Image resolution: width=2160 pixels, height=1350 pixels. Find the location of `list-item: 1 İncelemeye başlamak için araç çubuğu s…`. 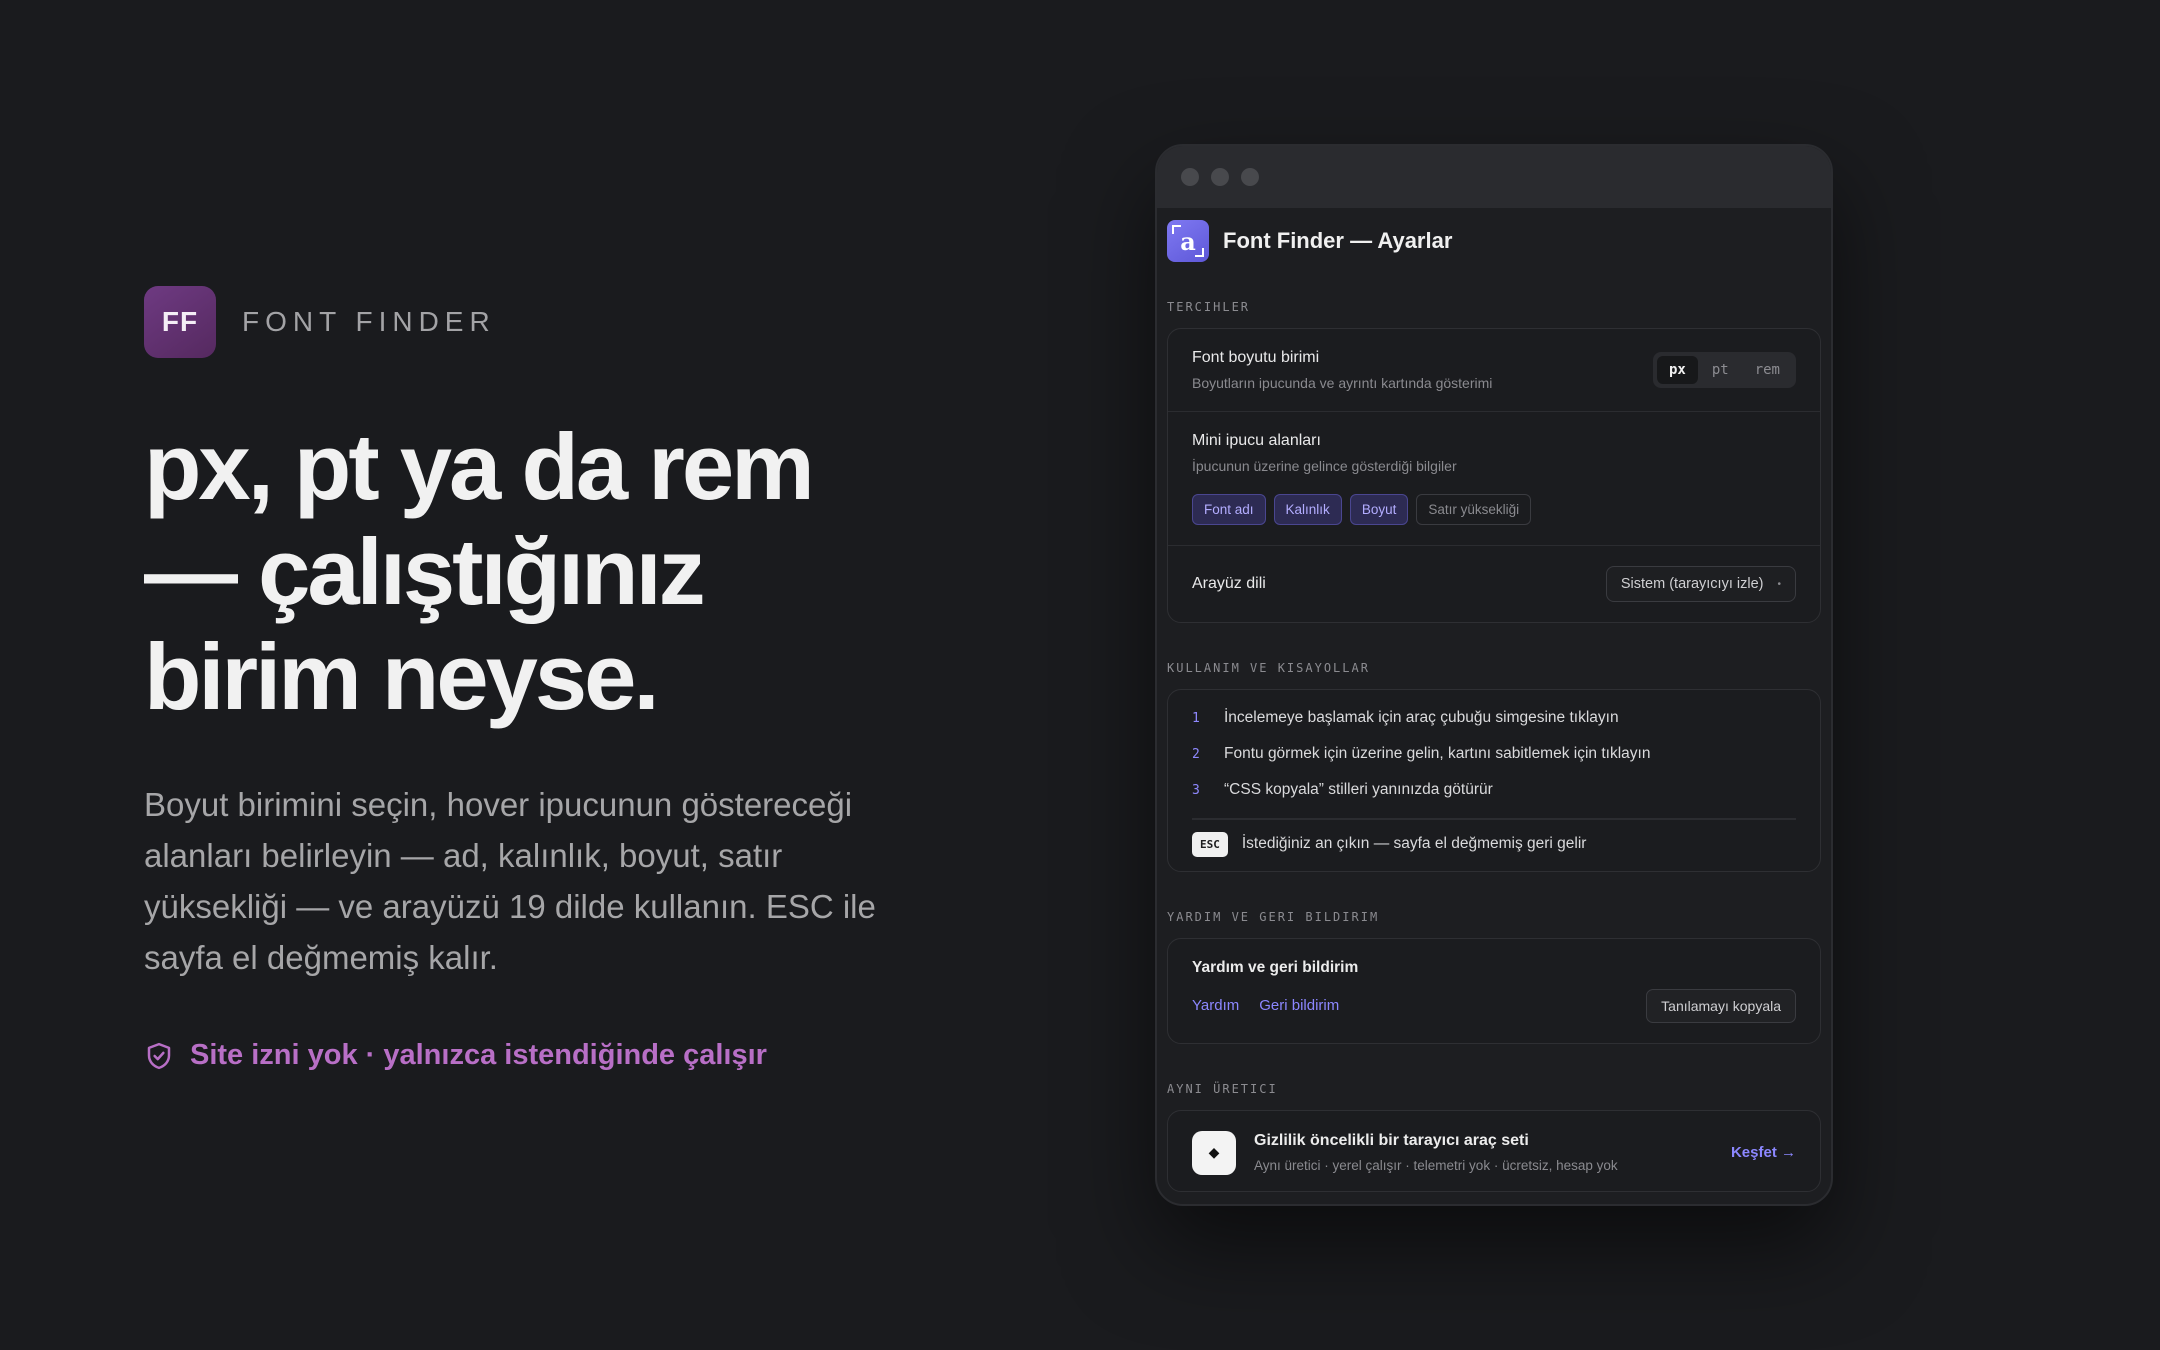

list-item: 1 İncelemeye başlamak için araç çubuğu s… is located at coordinates (1494, 718).